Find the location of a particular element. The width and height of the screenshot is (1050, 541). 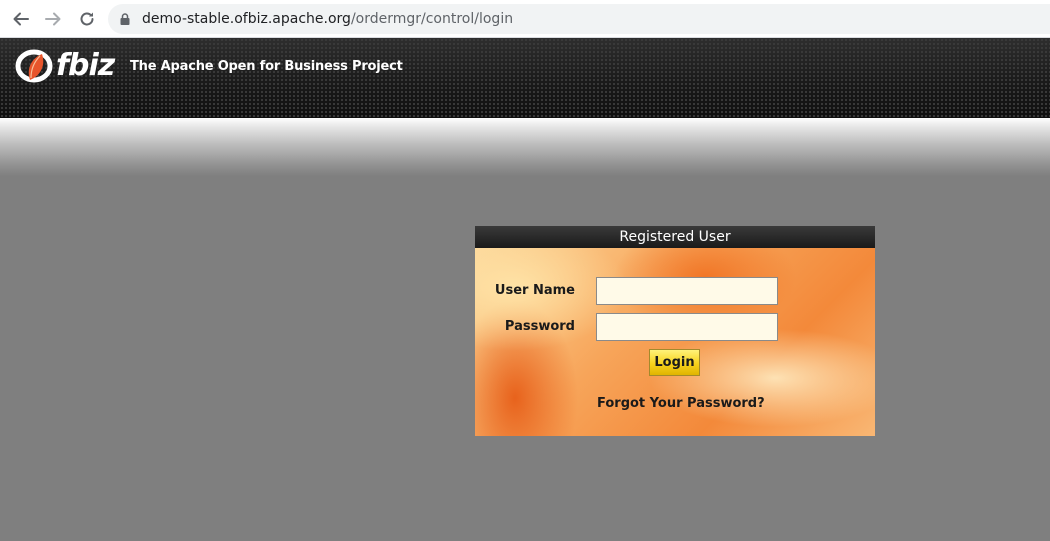

login-button: Login is located at coordinates (674, 362).